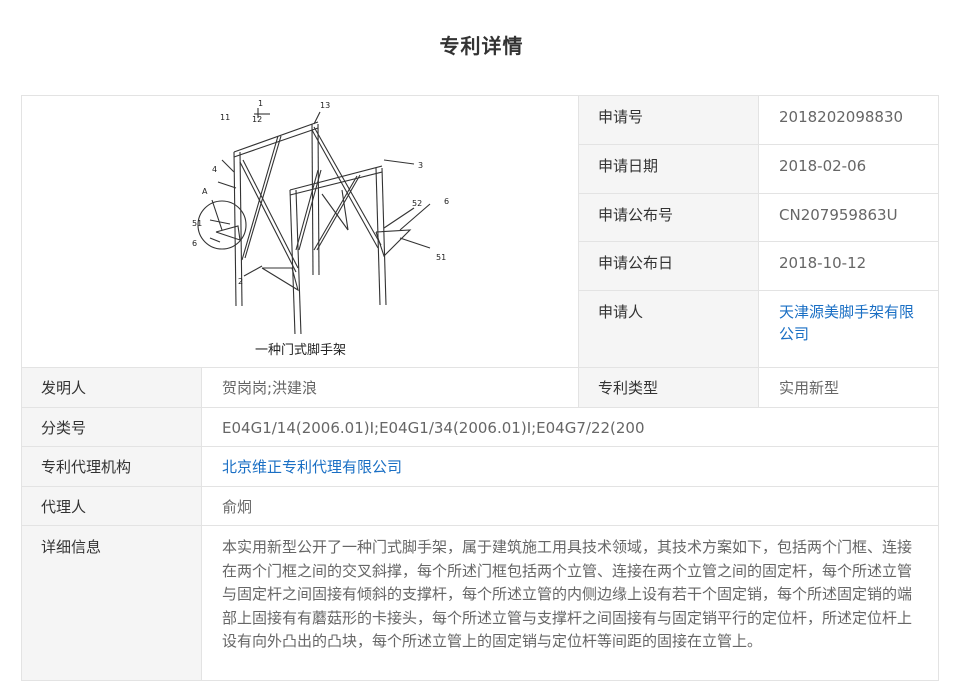  Describe the element at coordinates (669, 388) in the screenshot. I see `patent-type-label: 专利类型` at that location.